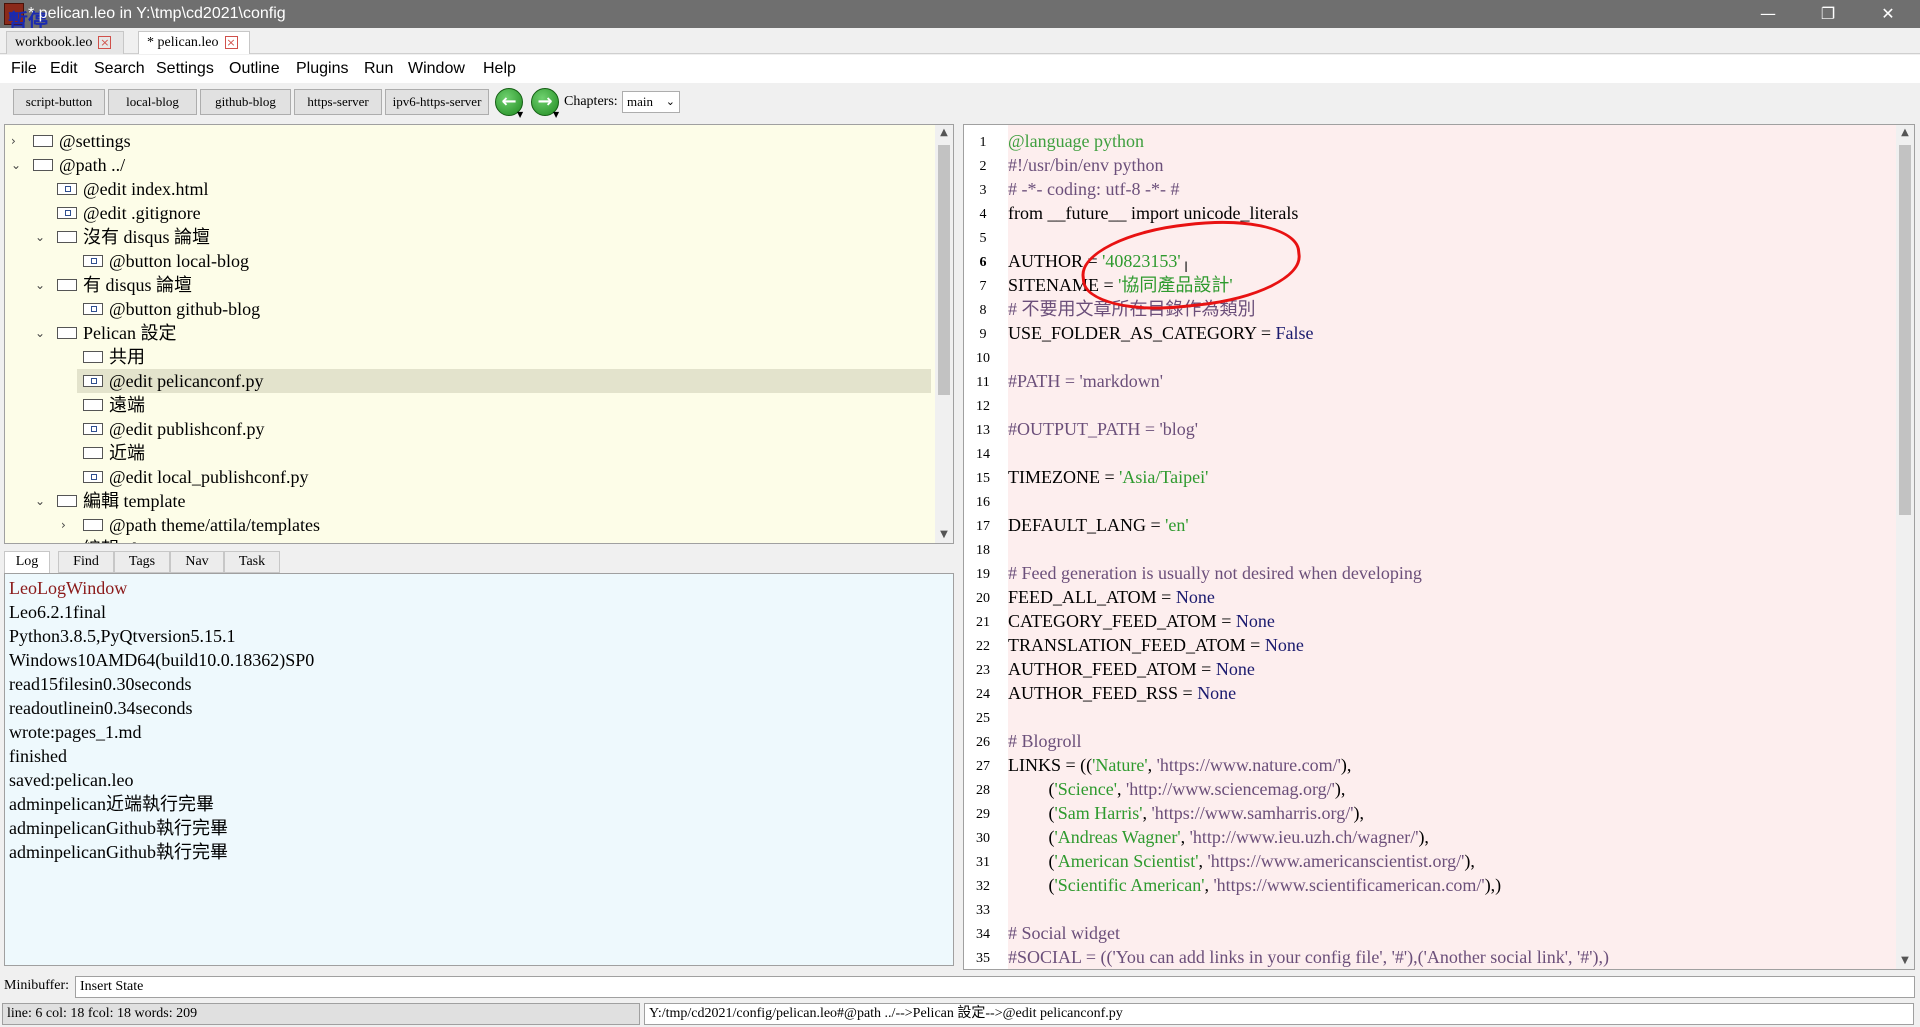 This screenshot has width=1920, height=1027. What do you see at coordinates (252, 562) in the screenshot?
I see `tab-task: Task` at bounding box center [252, 562].